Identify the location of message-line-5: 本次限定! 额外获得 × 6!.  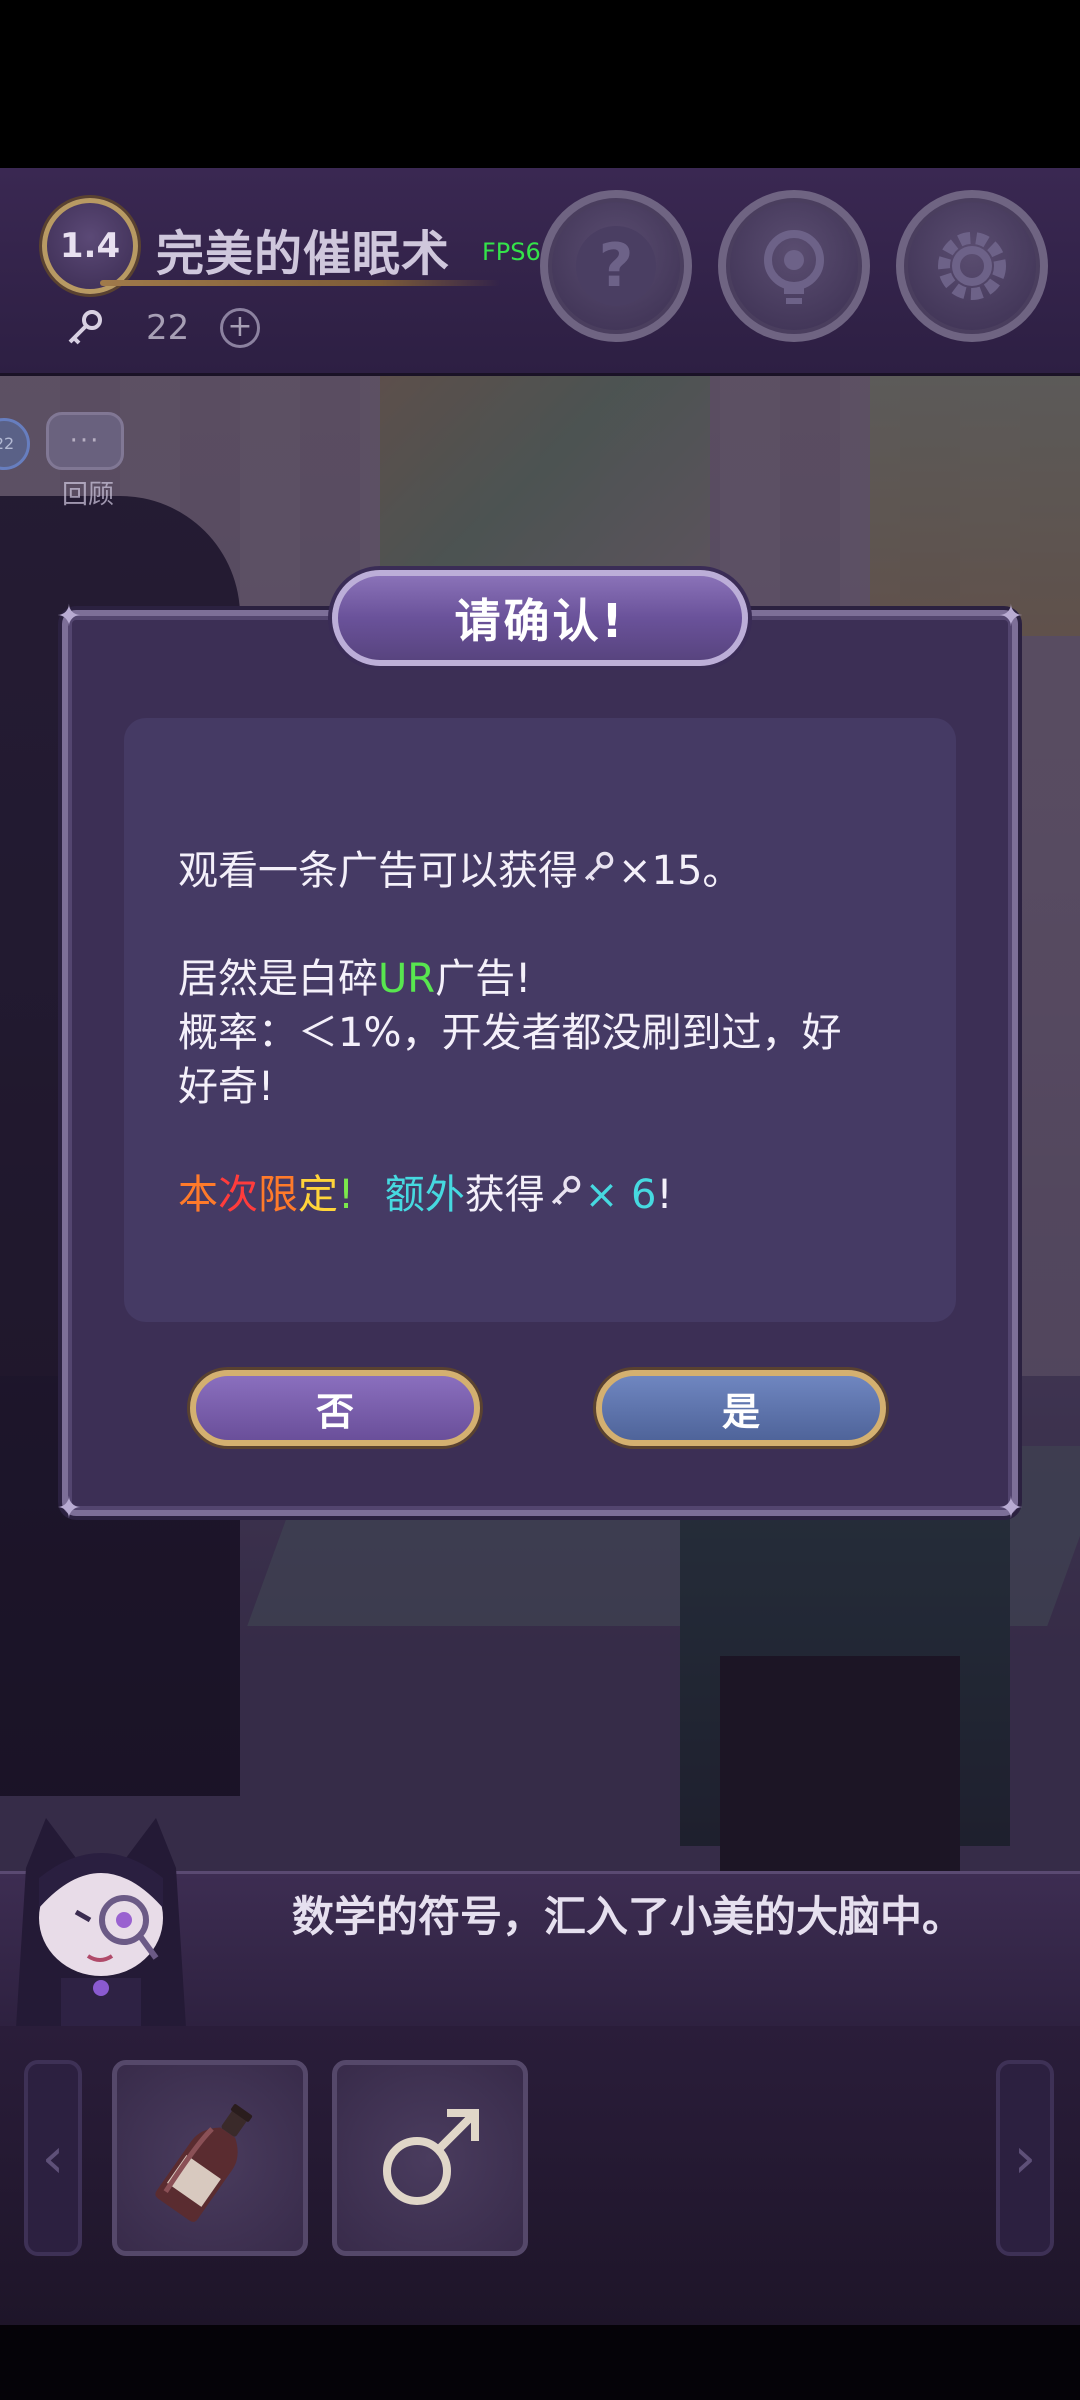
(425, 1195).